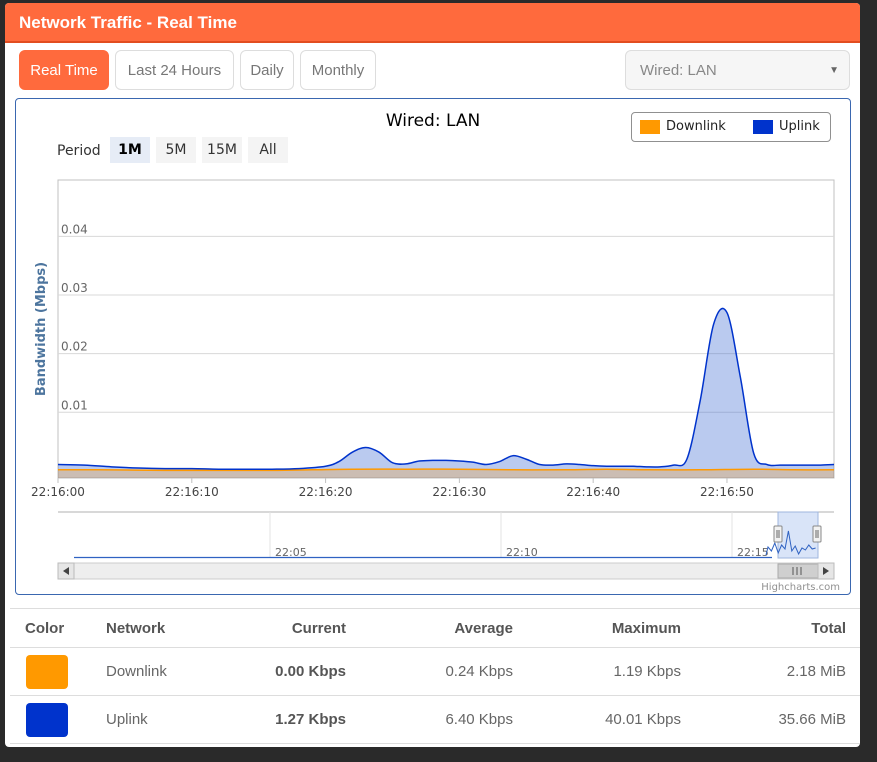 The width and height of the screenshot is (877, 762). I want to click on panel-title: Network Traffic - Real Time, so click(432, 23).